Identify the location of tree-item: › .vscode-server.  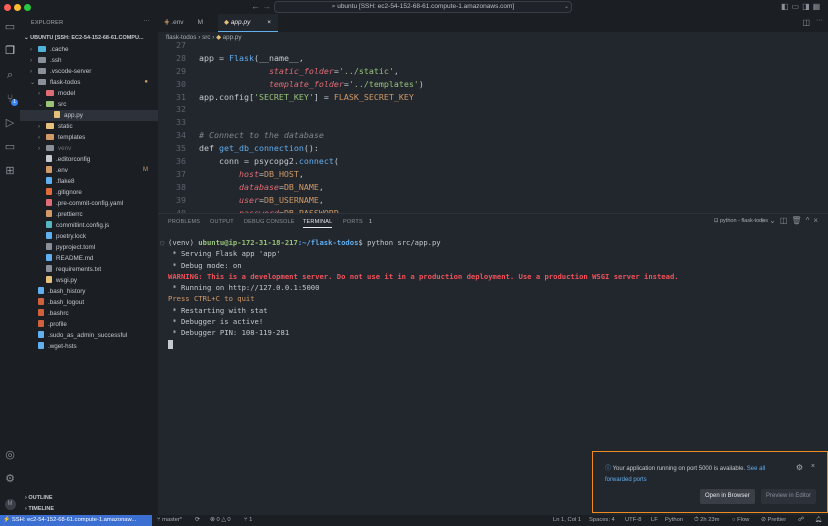
(89, 71).